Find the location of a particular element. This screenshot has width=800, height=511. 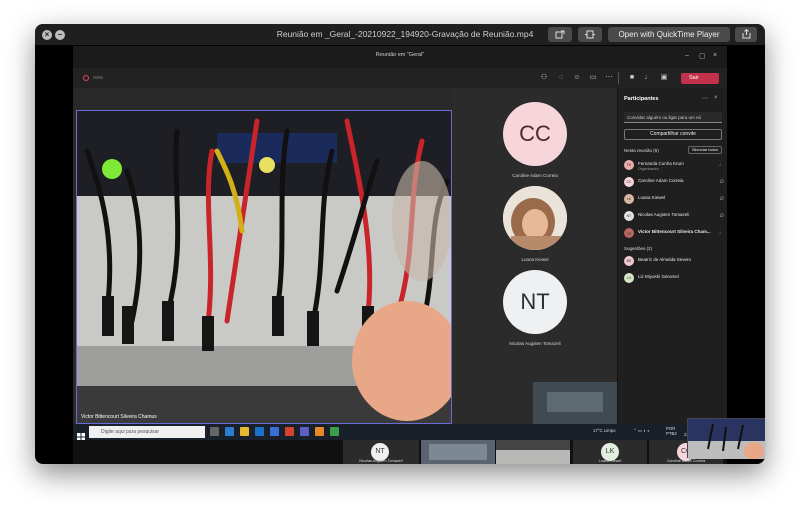

participant-name: Fernanda Cunha Krum is located at coordinates (661, 163).